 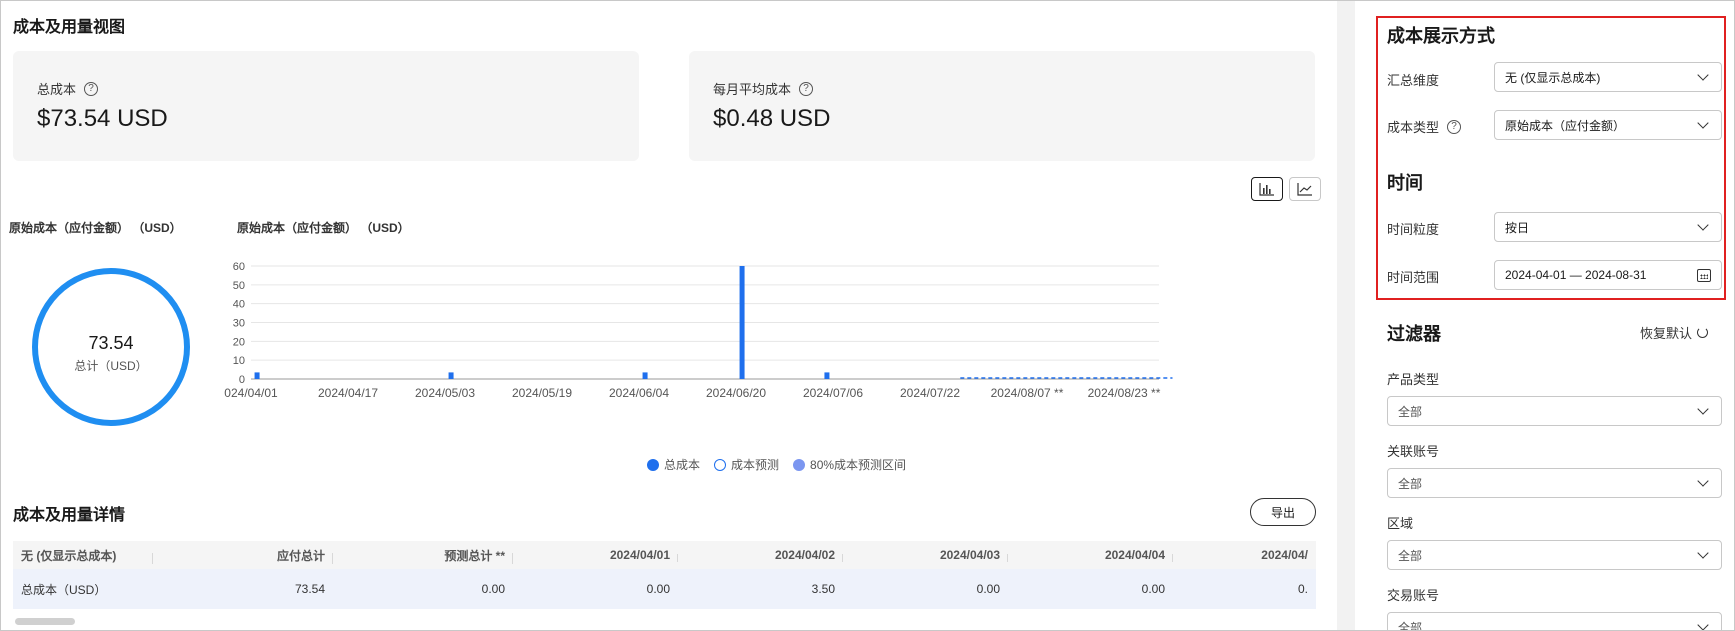 I want to click on y-tick-label: 20, so click(x=239, y=342).